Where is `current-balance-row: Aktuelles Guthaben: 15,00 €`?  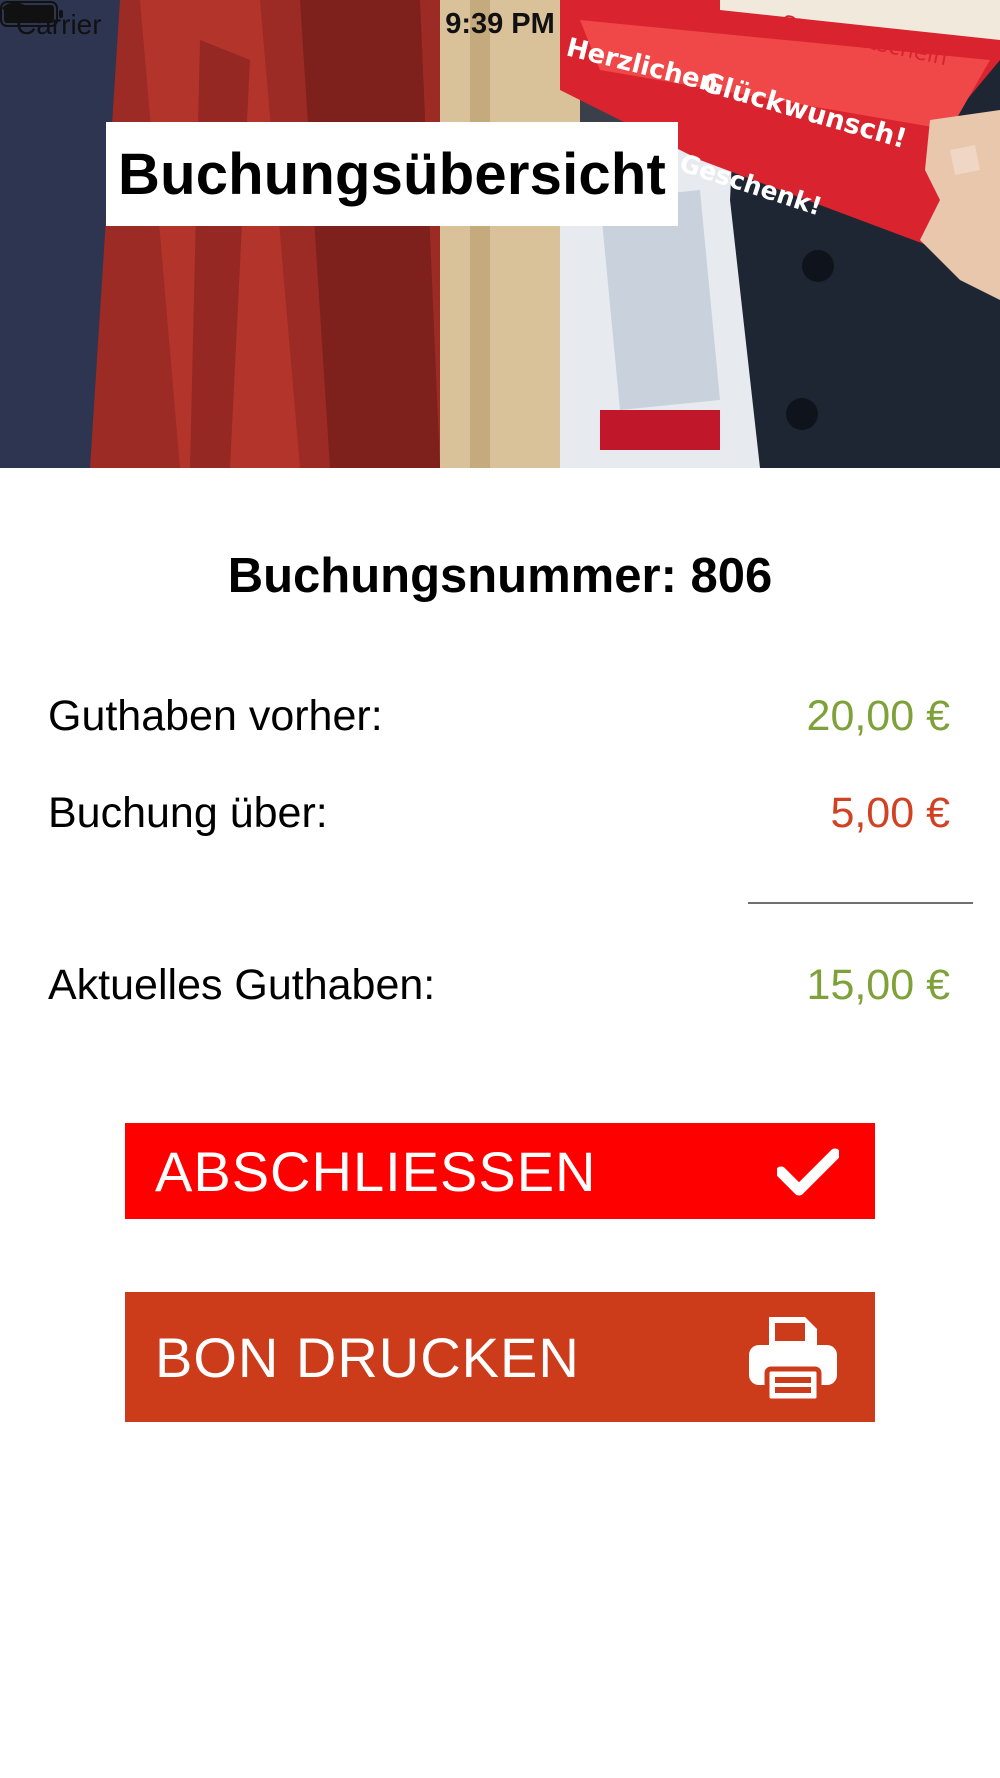
current-balance-row: Aktuelles Guthaben: 15,00 € is located at coordinates (499, 991).